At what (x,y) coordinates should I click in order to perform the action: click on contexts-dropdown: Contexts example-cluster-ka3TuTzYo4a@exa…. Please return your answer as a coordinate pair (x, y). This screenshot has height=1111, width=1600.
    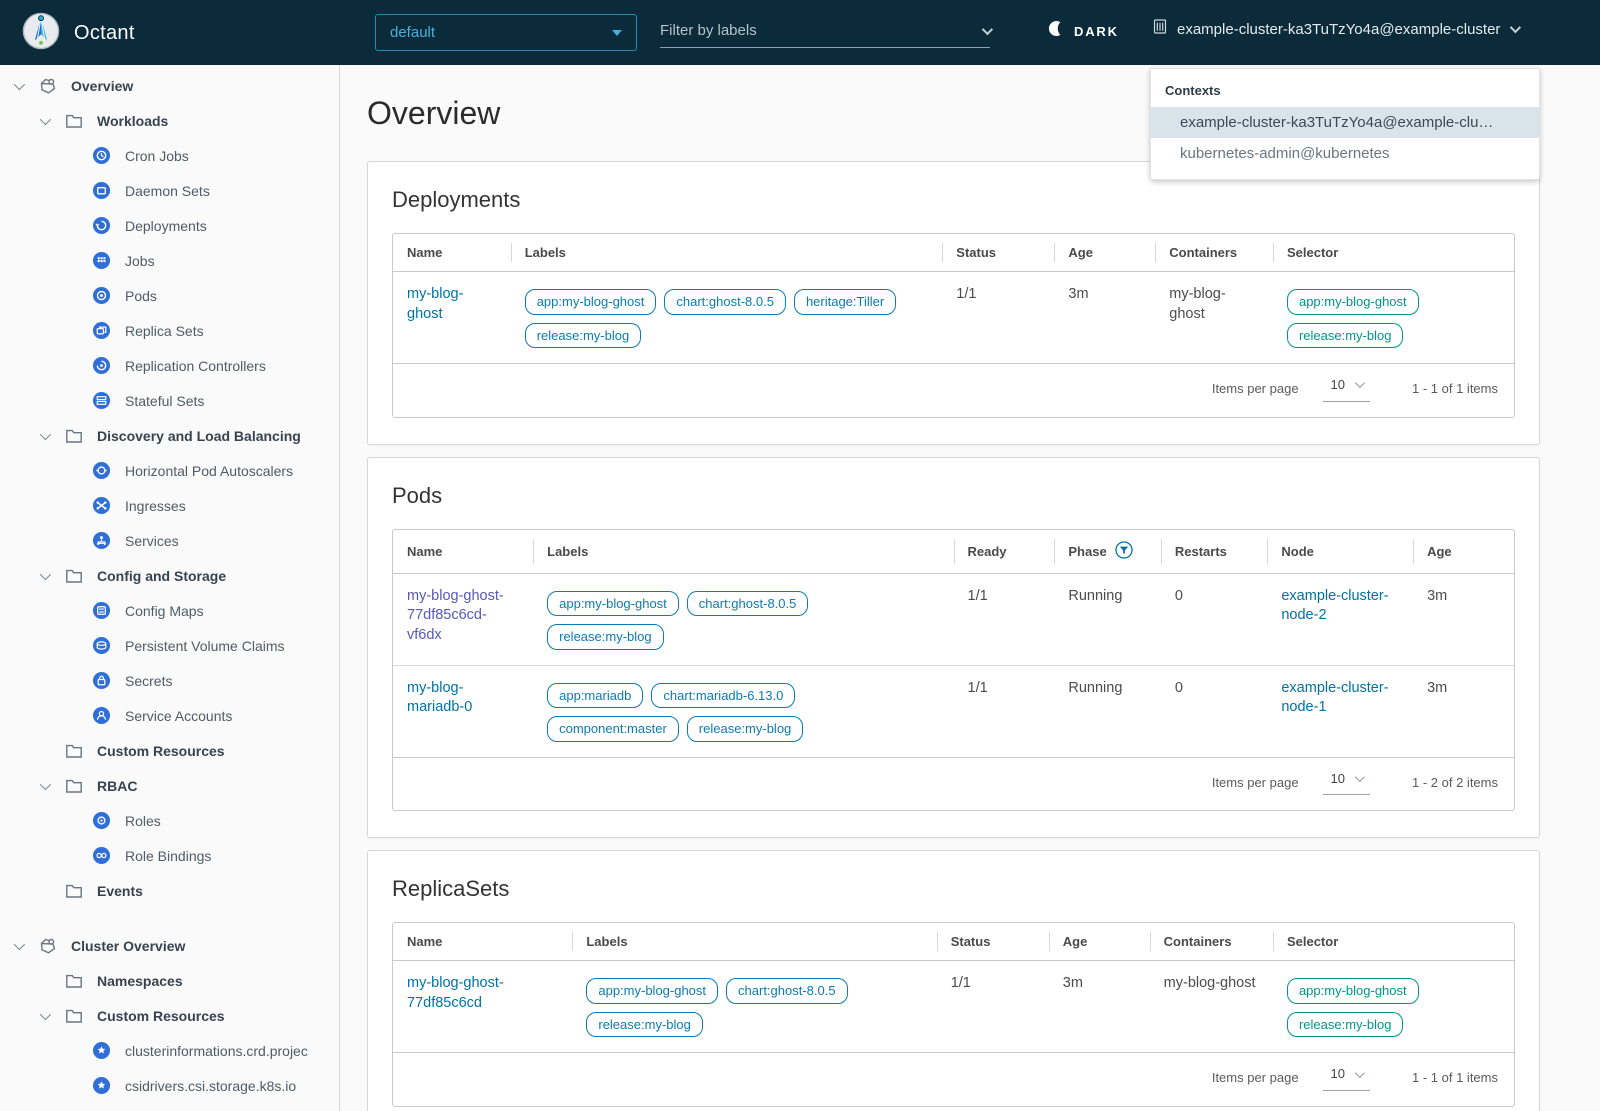
    Looking at the image, I should click on (1345, 124).